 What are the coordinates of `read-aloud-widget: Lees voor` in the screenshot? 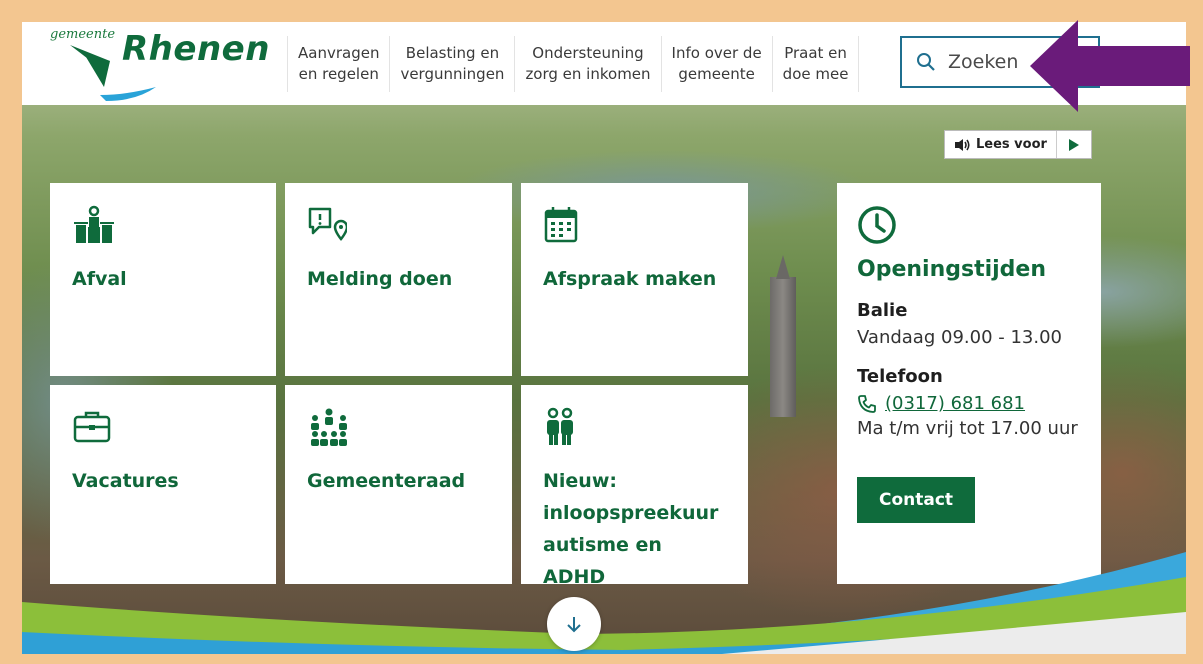 It's located at (1018, 144).